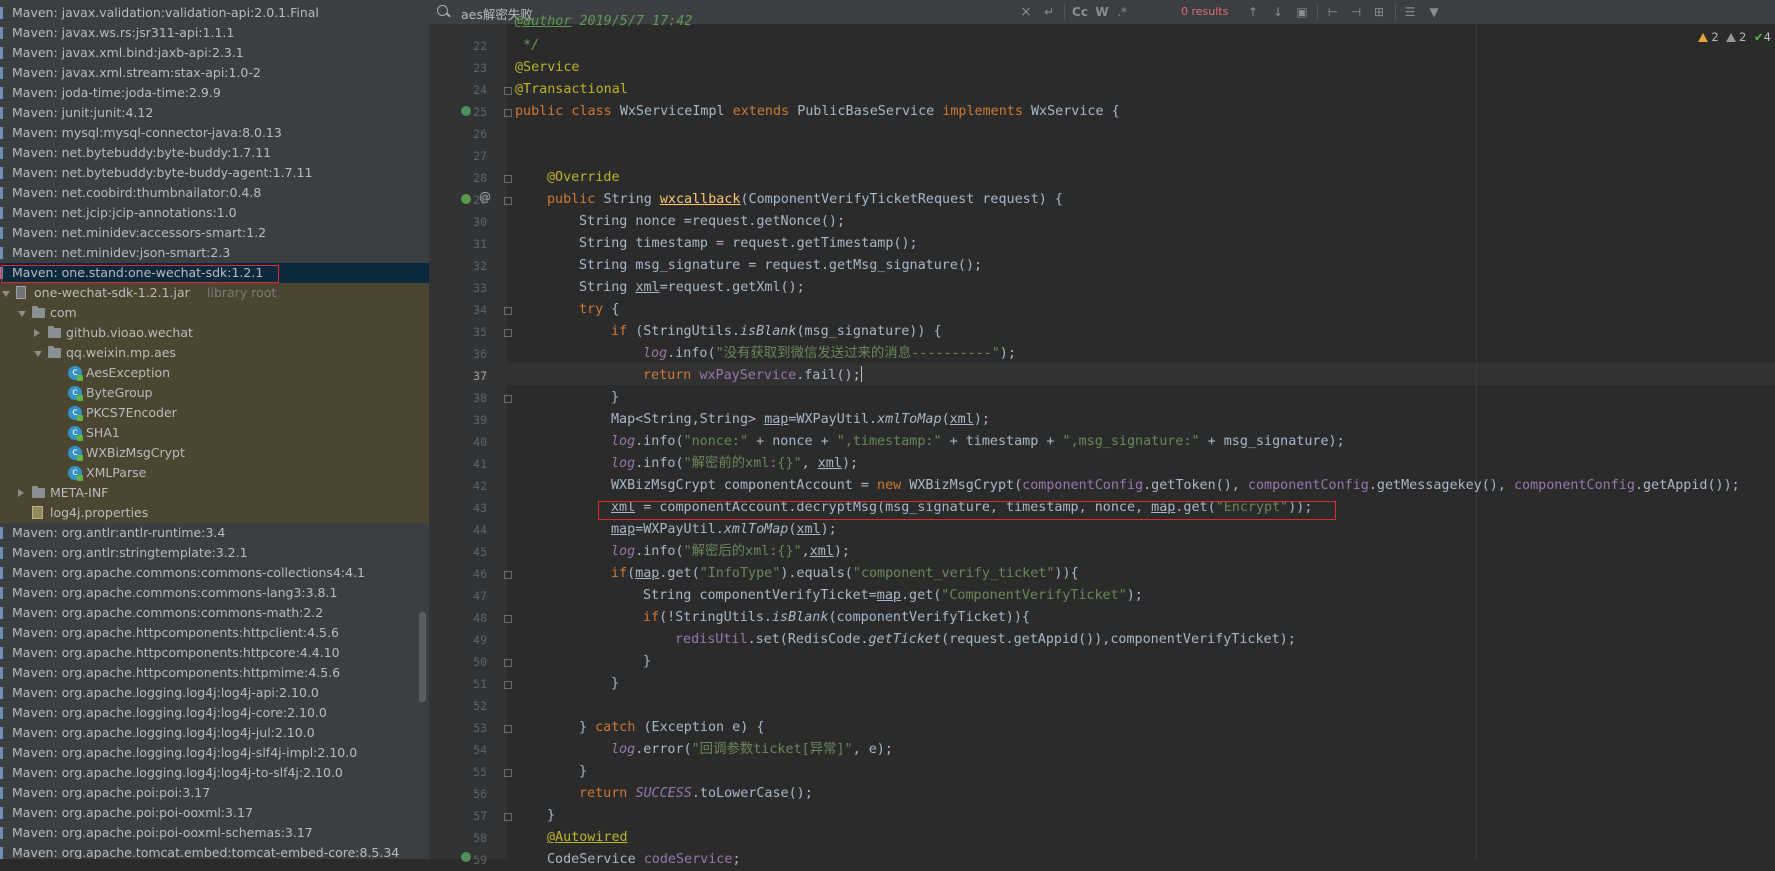 The width and height of the screenshot is (1775, 871). What do you see at coordinates (458, 376) in the screenshot?
I see `line-number: 37` at bounding box center [458, 376].